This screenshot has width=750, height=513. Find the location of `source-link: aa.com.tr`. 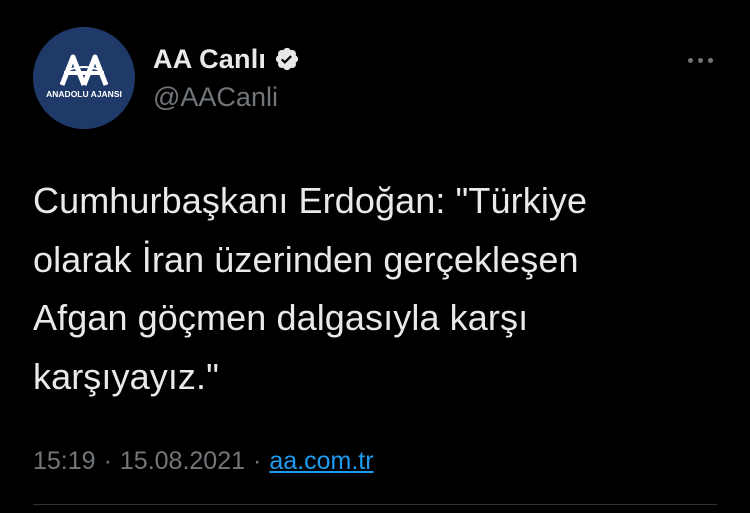

source-link: aa.com.tr is located at coordinates (321, 461).